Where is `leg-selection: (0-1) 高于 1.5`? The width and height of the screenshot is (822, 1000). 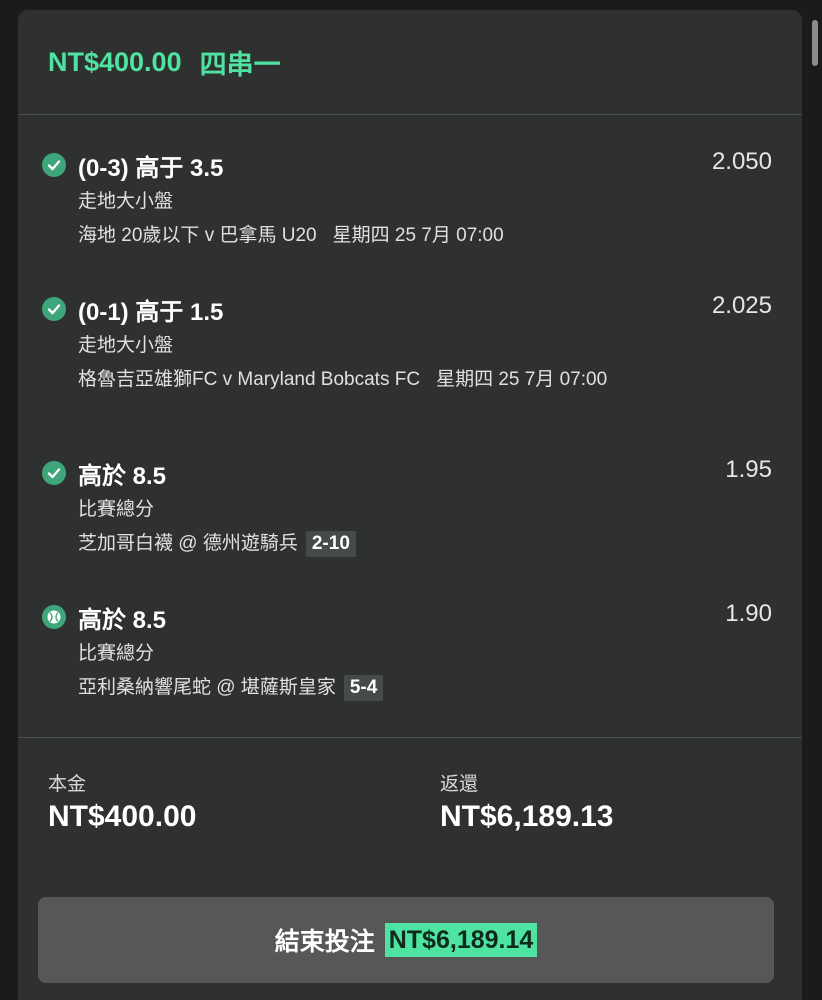
leg-selection: (0-1) 高于 1.5 is located at coordinates (151, 312).